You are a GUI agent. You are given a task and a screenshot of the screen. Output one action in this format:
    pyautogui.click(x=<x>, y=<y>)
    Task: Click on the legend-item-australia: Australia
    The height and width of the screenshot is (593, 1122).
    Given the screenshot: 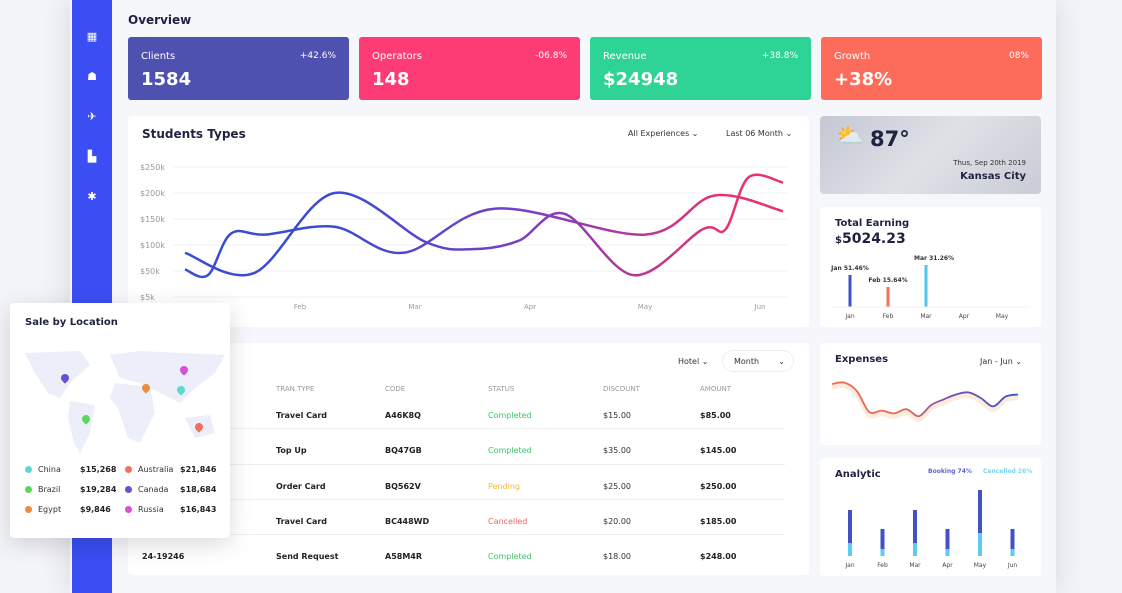 What is the action you would take?
    pyautogui.click(x=149, y=469)
    